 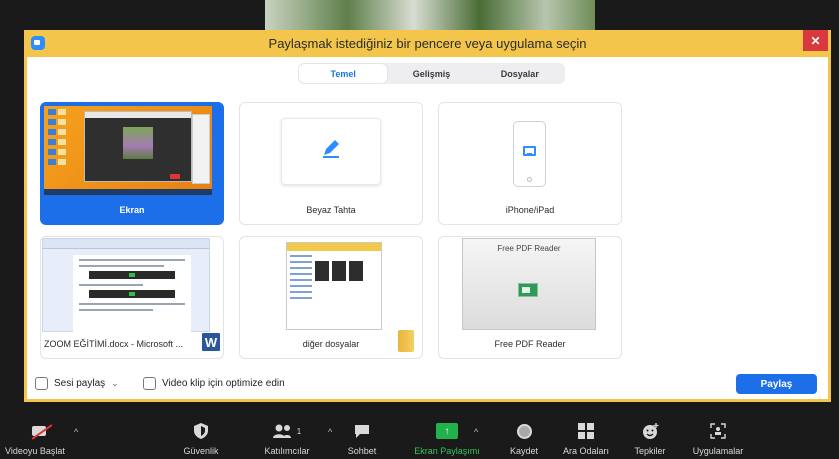 I want to click on share-option-label: Free PDF Reader, so click(x=530, y=344).